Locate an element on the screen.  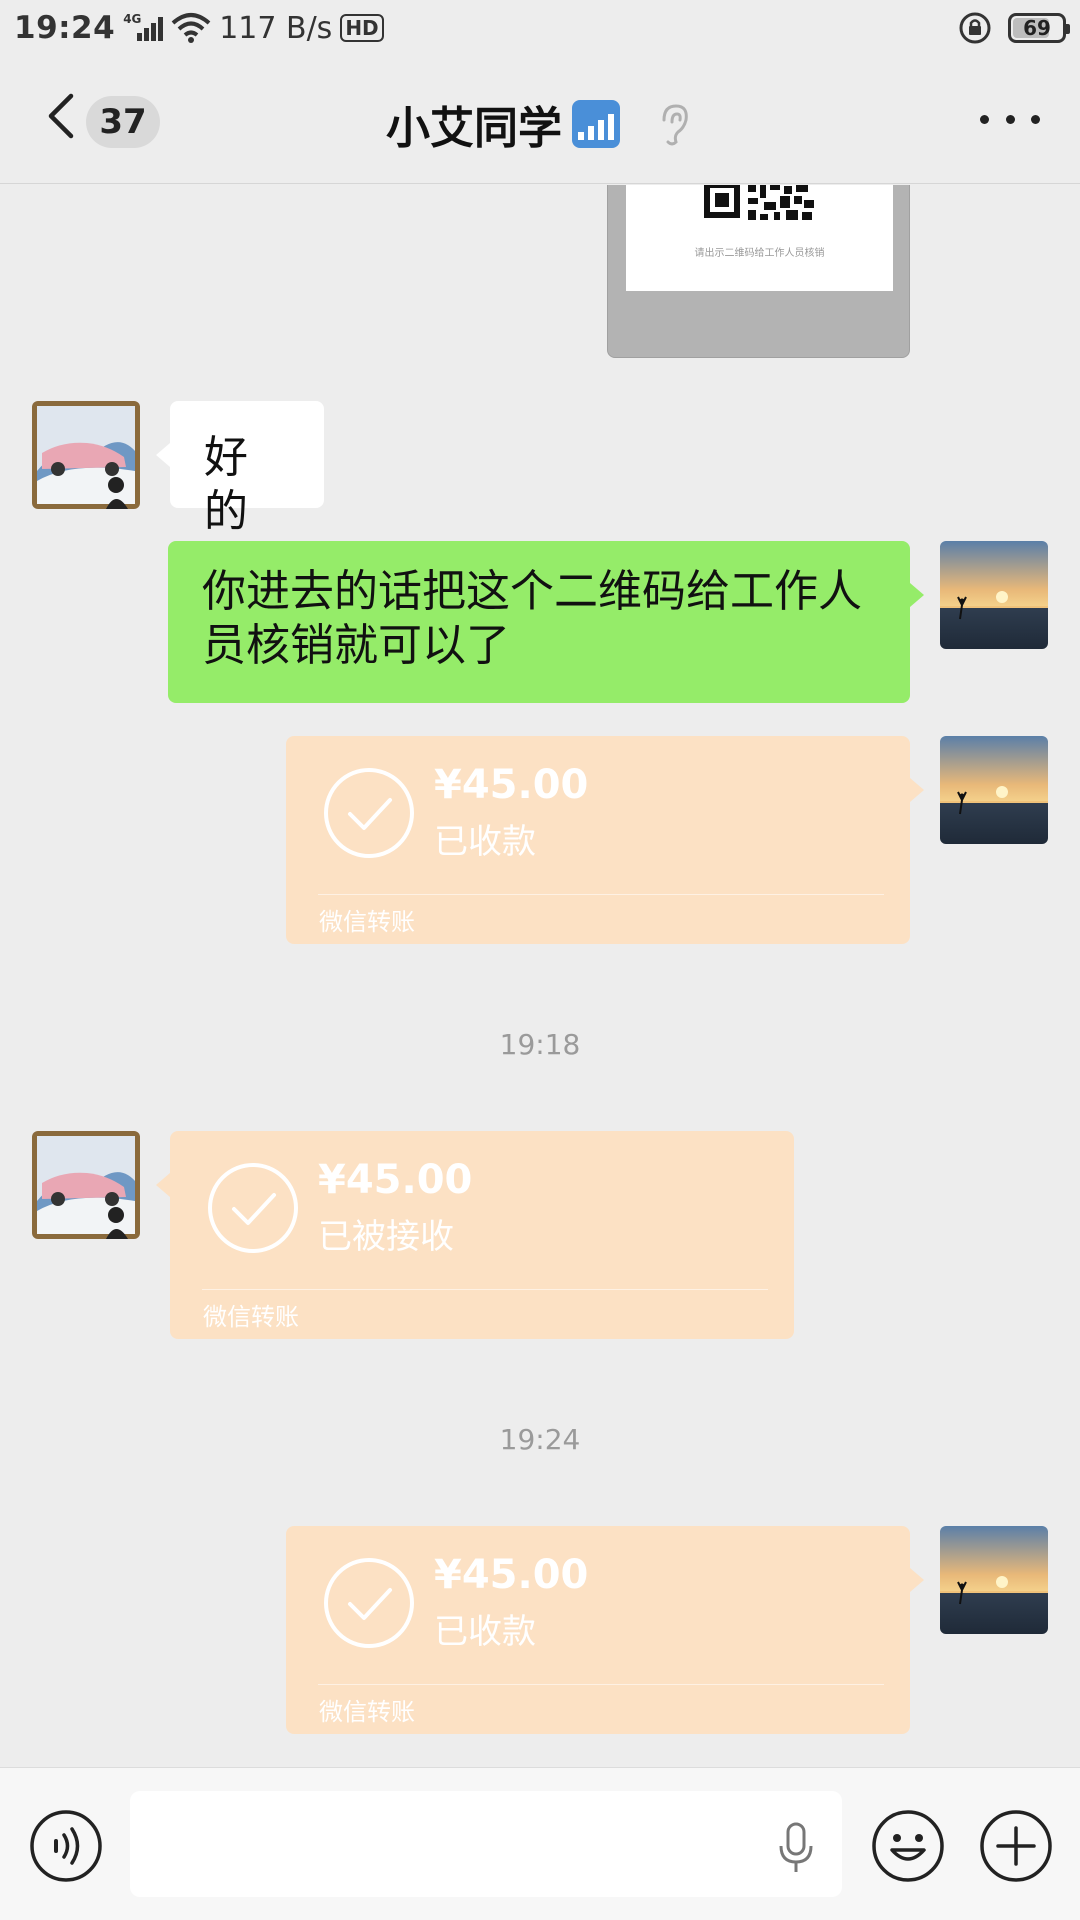
message-timestamp: 19:24 is located at coordinates (540, 1439).